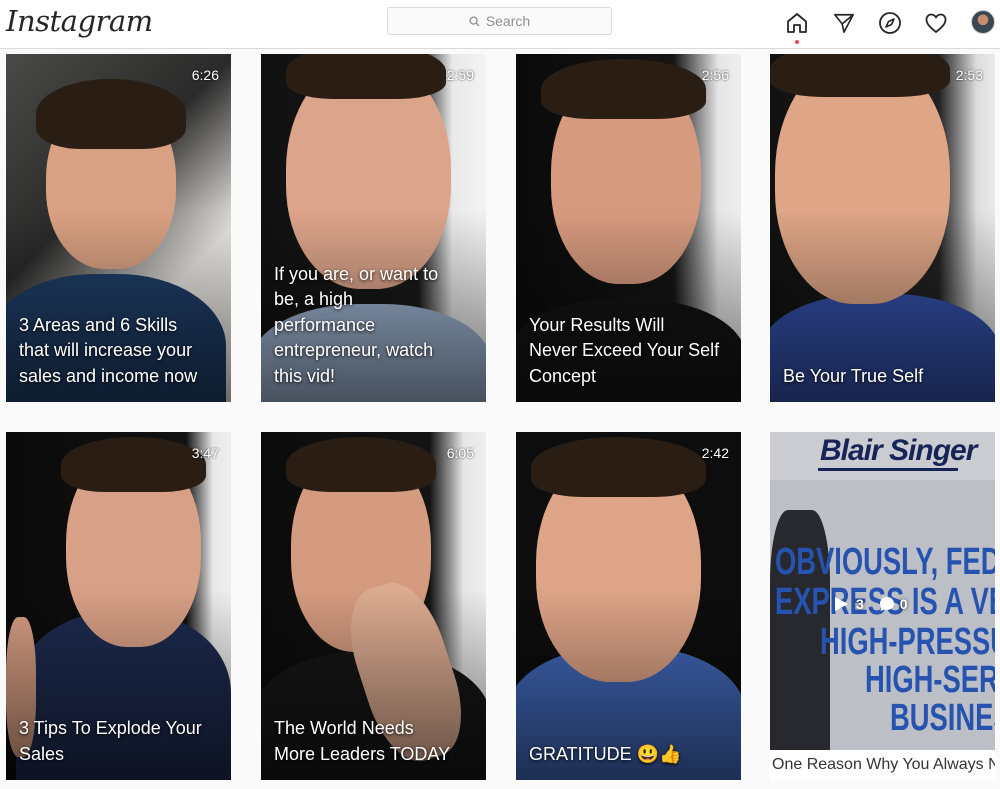 The image size is (1000, 789). I want to click on post-tile: 2:53 Be Your True Self, so click(882, 228).